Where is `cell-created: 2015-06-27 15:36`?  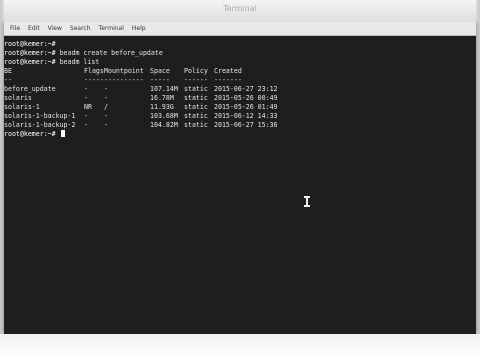 cell-created: 2015-06-27 15:36 is located at coordinates (246, 125).